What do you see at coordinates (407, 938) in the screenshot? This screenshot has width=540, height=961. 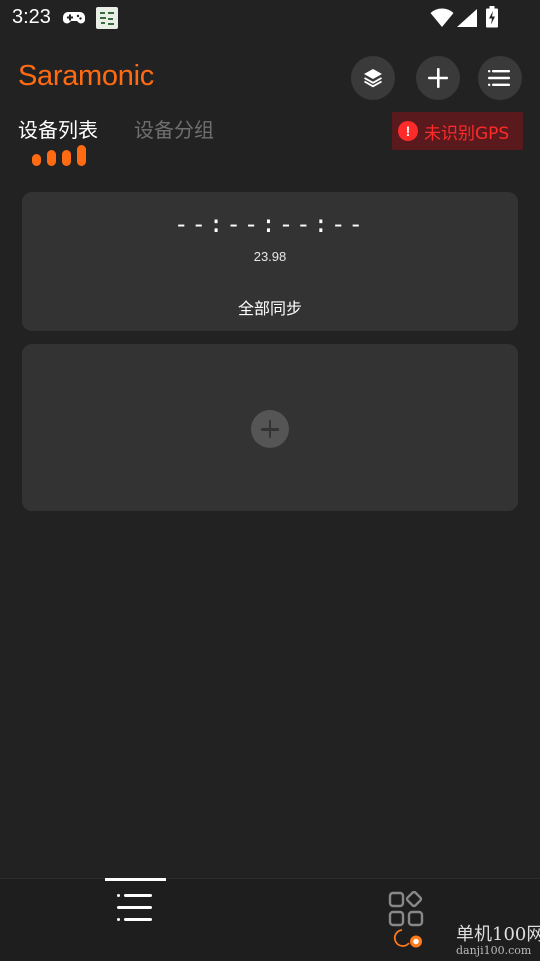 I see `watermark-logo-icon` at bounding box center [407, 938].